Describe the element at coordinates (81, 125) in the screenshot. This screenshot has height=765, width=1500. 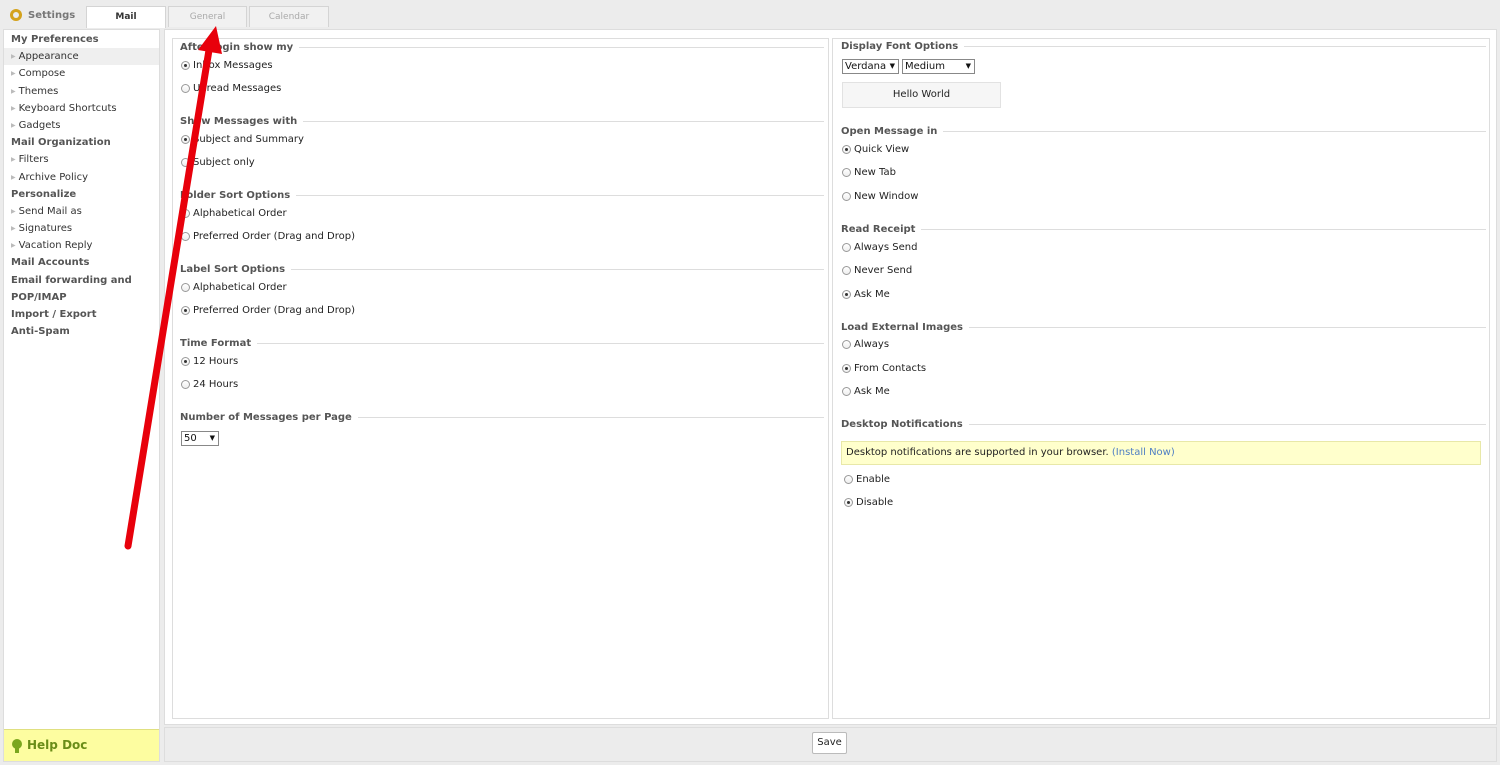
I see `sidebar-item-gadgets: ▶ Gadgets` at that location.